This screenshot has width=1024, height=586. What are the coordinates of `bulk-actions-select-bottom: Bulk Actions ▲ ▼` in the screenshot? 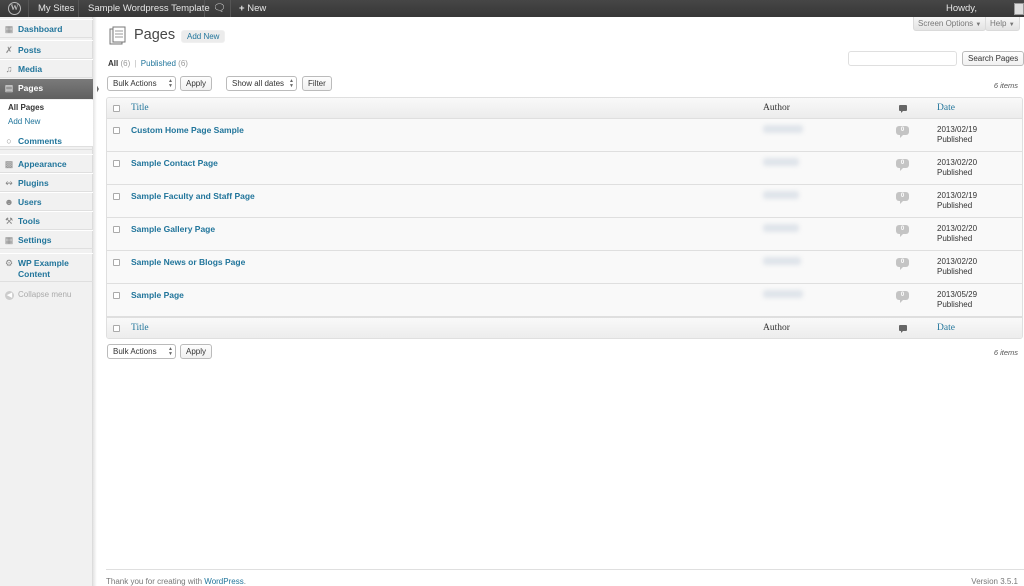 It's located at (141, 351).